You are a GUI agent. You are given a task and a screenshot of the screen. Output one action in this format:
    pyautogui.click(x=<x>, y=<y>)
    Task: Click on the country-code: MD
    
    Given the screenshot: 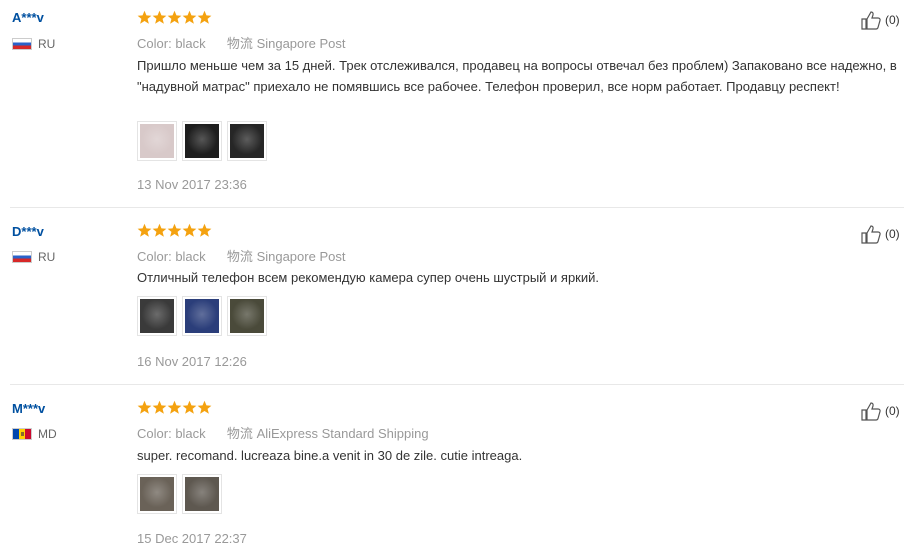 What is the action you would take?
    pyautogui.click(x=47, y=434)
    